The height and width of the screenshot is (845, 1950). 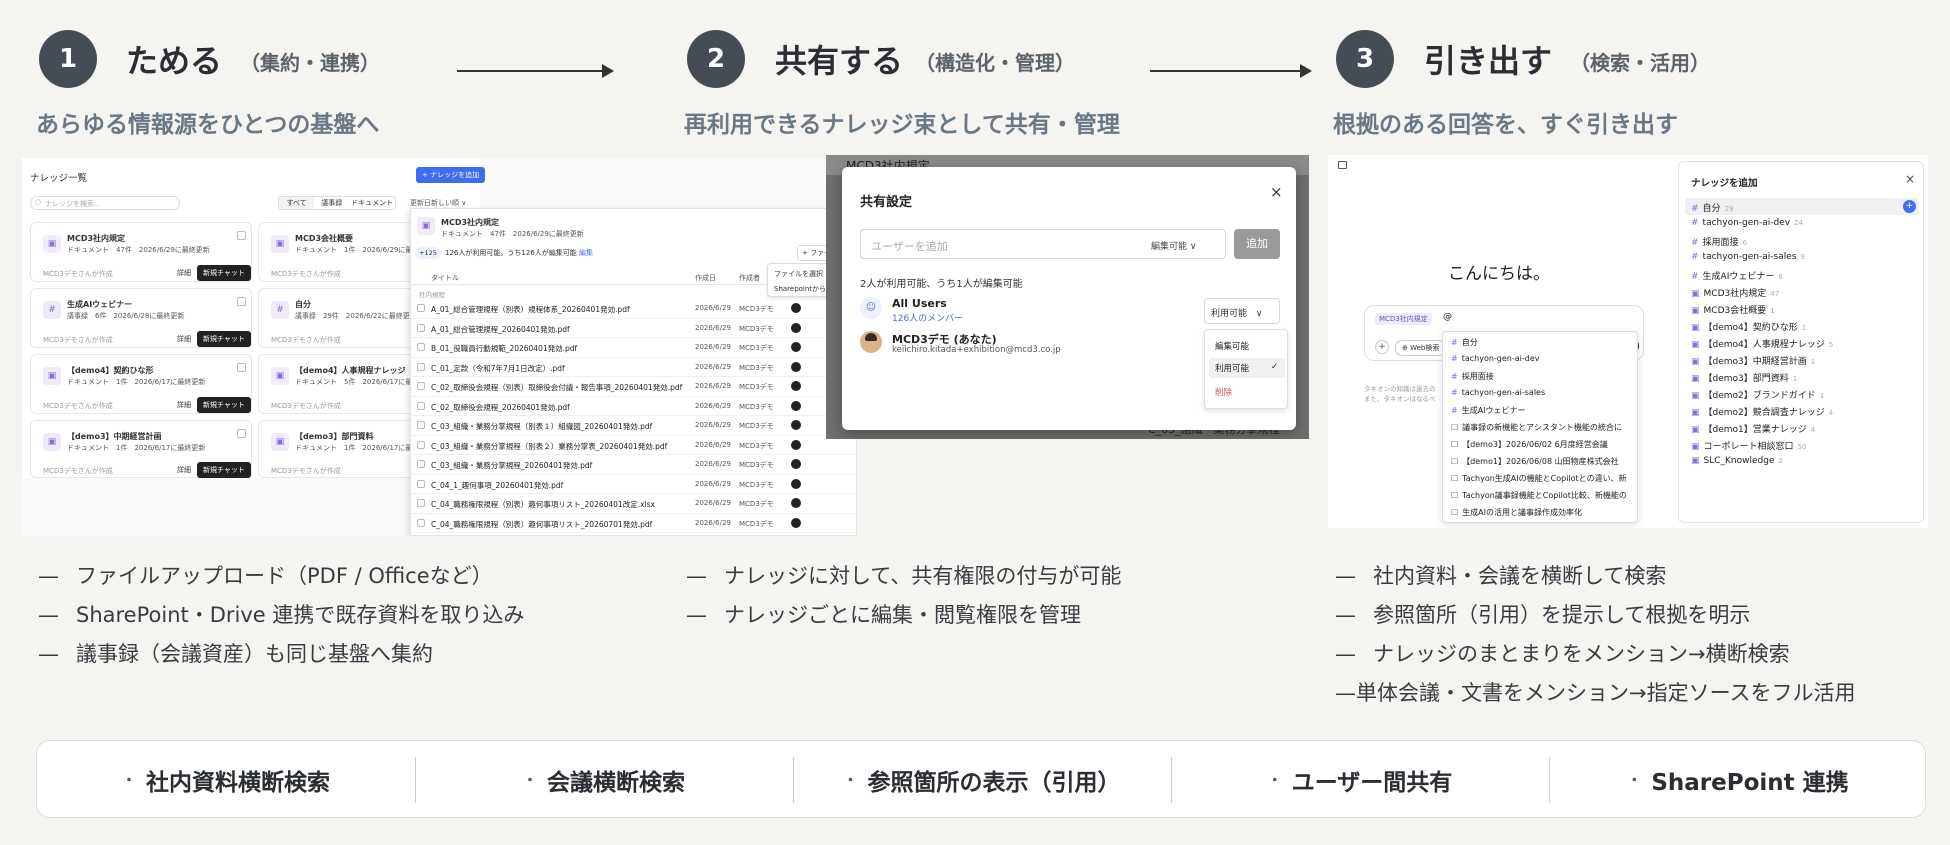 What do you see at coordinates (1403, 319) in the screenshot?
I see `knowledge-chip: MCD3社内規定` at bounding box center [1403, 319].